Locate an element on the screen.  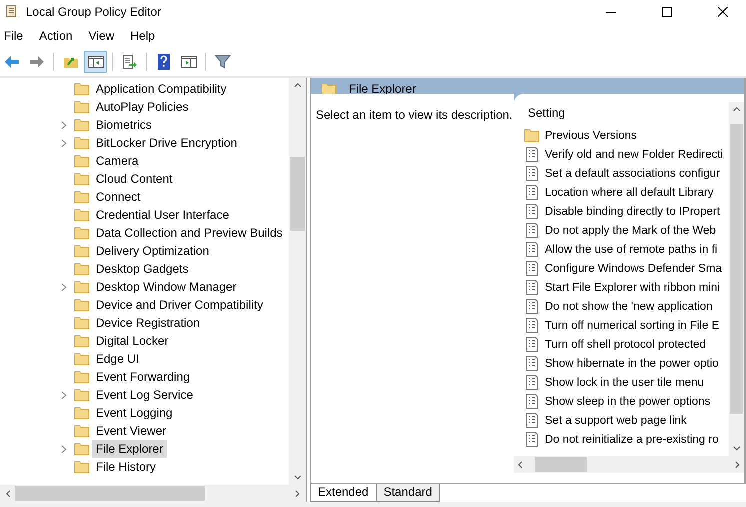
list-item: Location where all default Library is located at coordinates (629, 192).